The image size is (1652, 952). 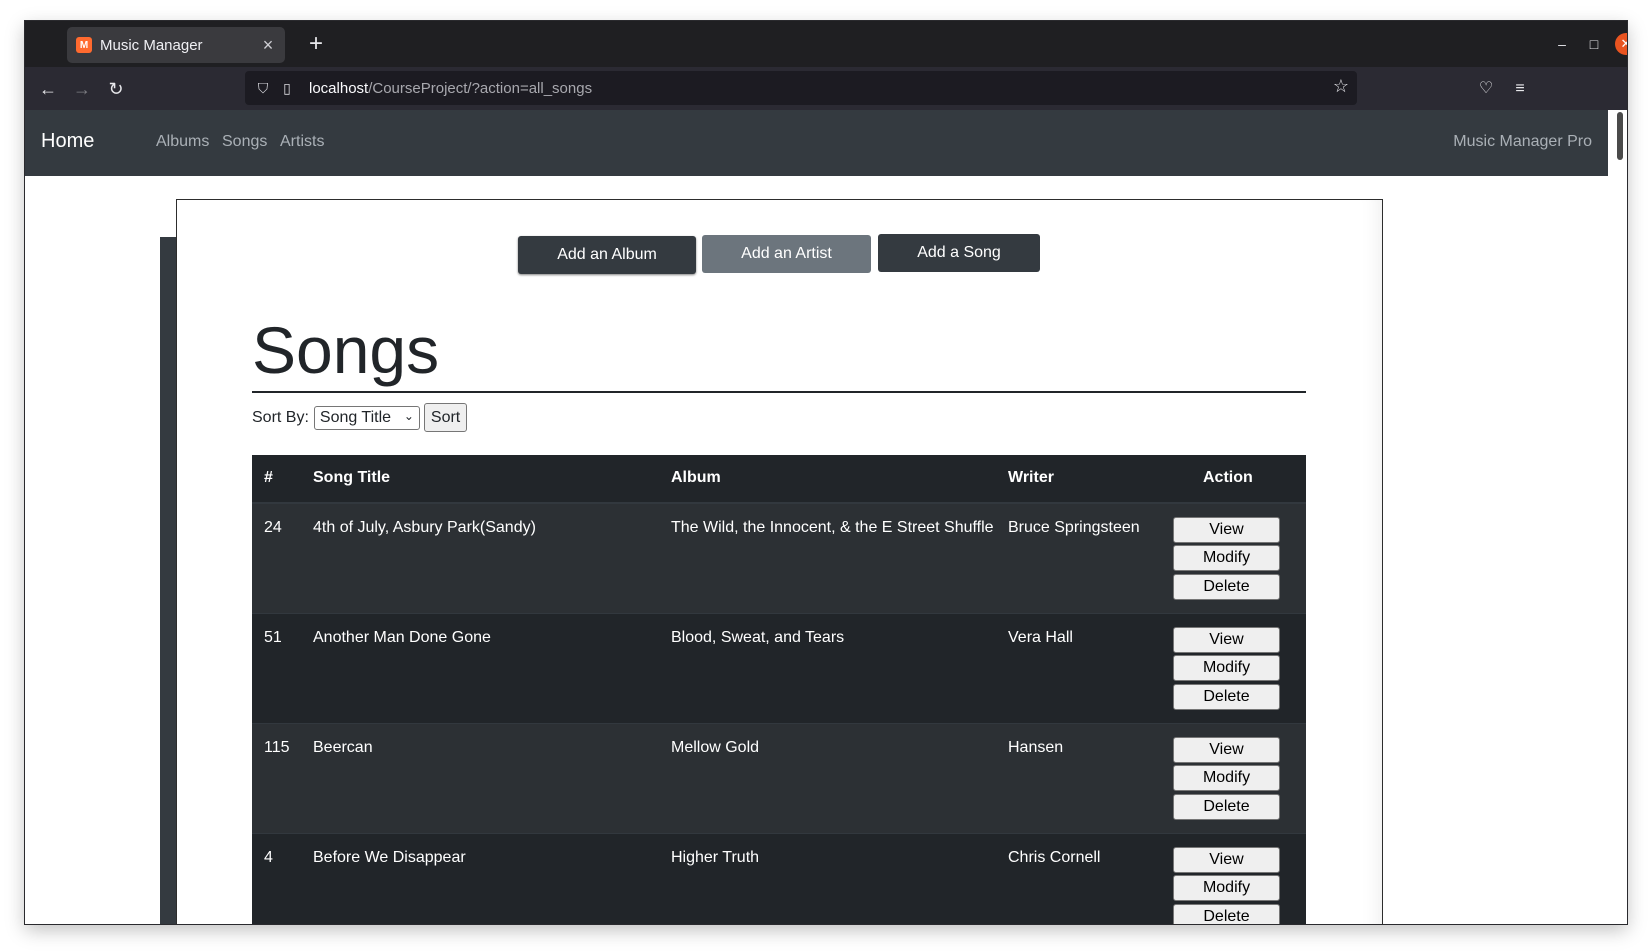 What do you see at coordinates (758, 637) in the screenshot?
I see `cell-album: Blood, Sweat, and Tears` at bounding box center [758, 637].